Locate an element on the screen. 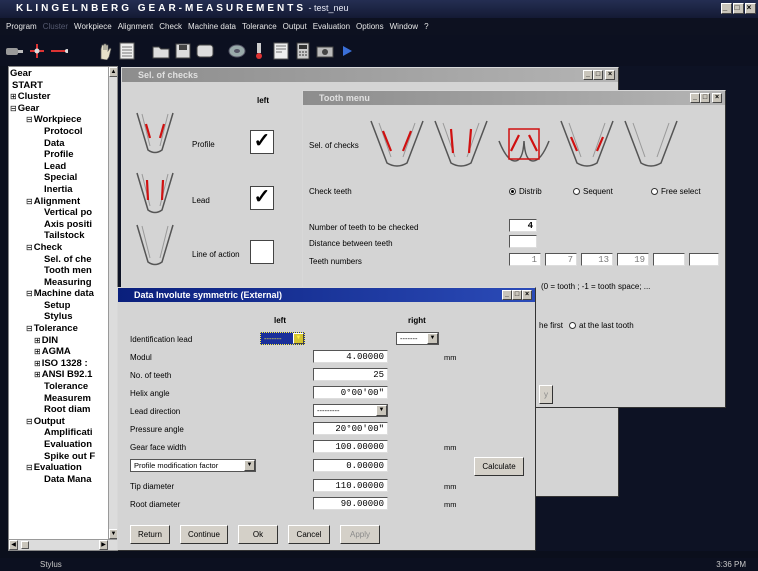  profile-checkbox: ✓ is located at coordinates (262, 142).